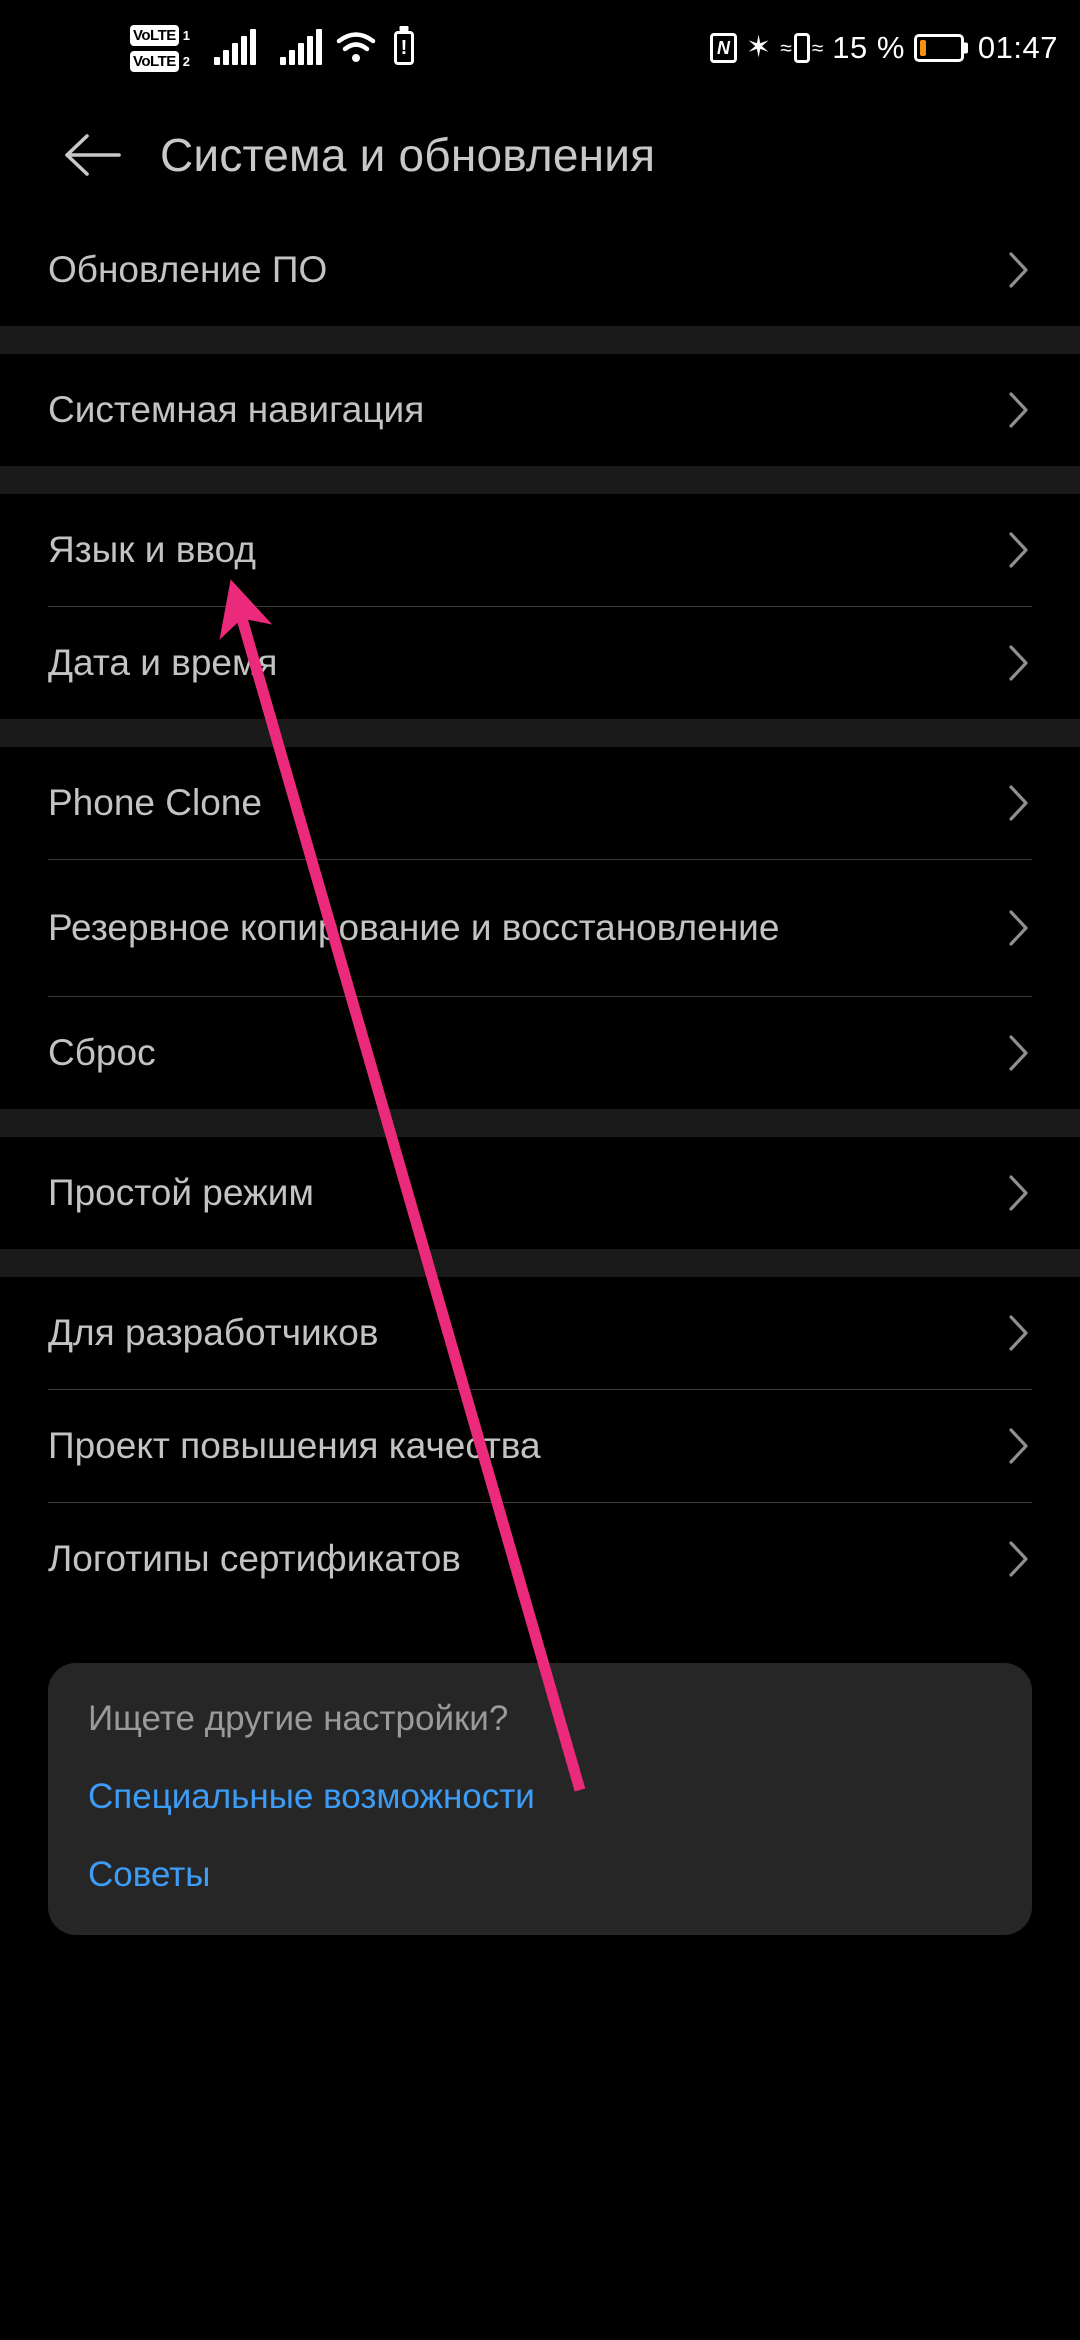 The image size is (1080, 2340). I want to click on settings-row-label: Системная навигация, so click(236, 410).